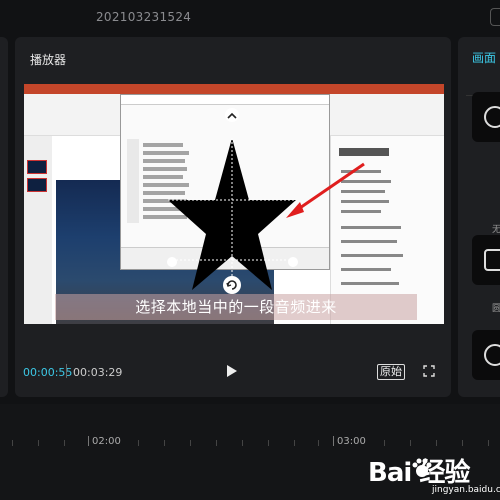 Image resolution: width=500 pixels, height=500 pixels. I want to click on mask-item-circle-label: 圆, so click(496, 309).